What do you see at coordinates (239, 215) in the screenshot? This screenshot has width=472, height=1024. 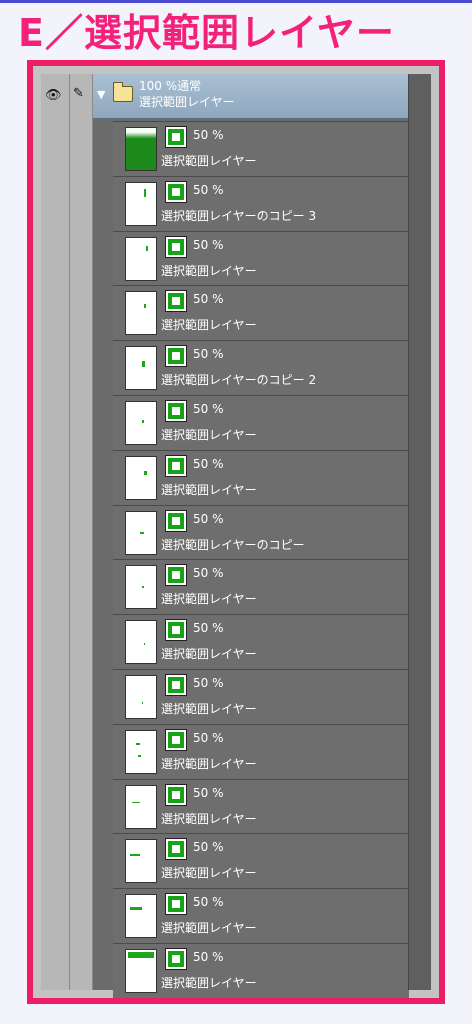 I see `layer-name: 選択範囲レイヤーのコピー 3` at bounding box center [239, 215].